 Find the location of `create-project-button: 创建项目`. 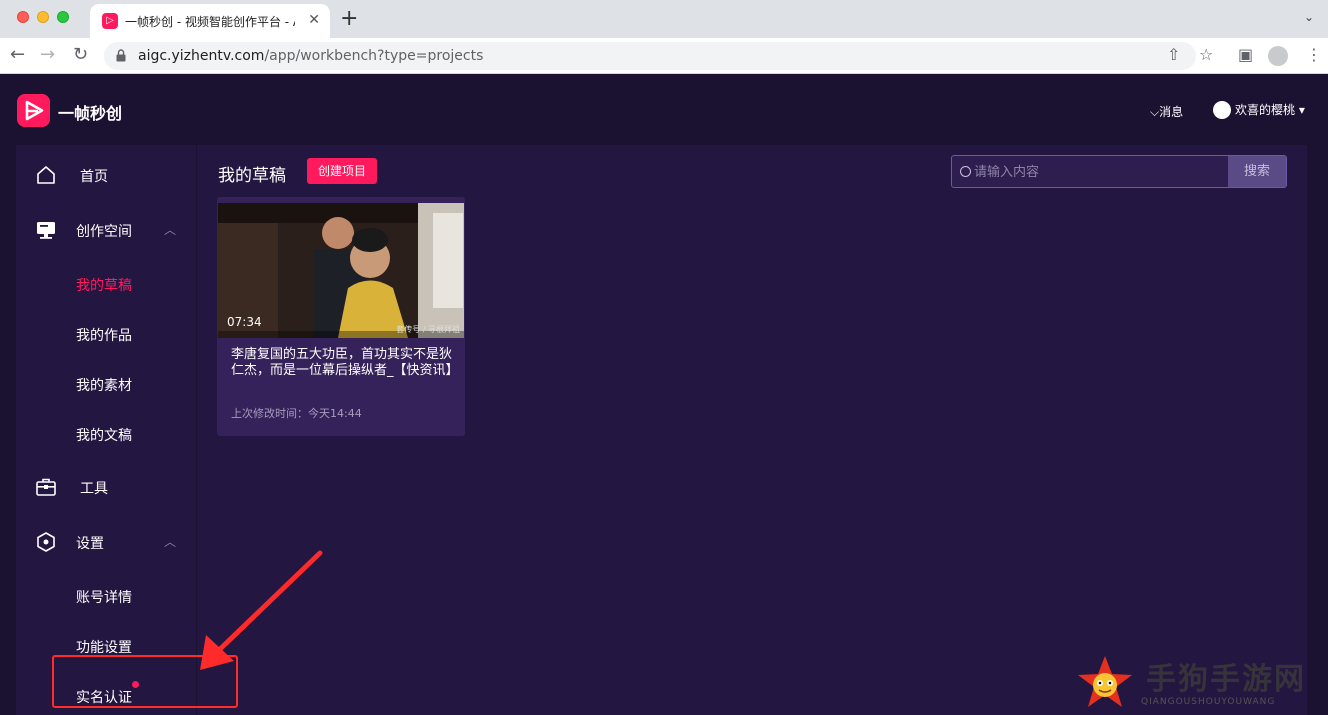

create-project-button: 创建项目 is located at coordinates (342, 171).